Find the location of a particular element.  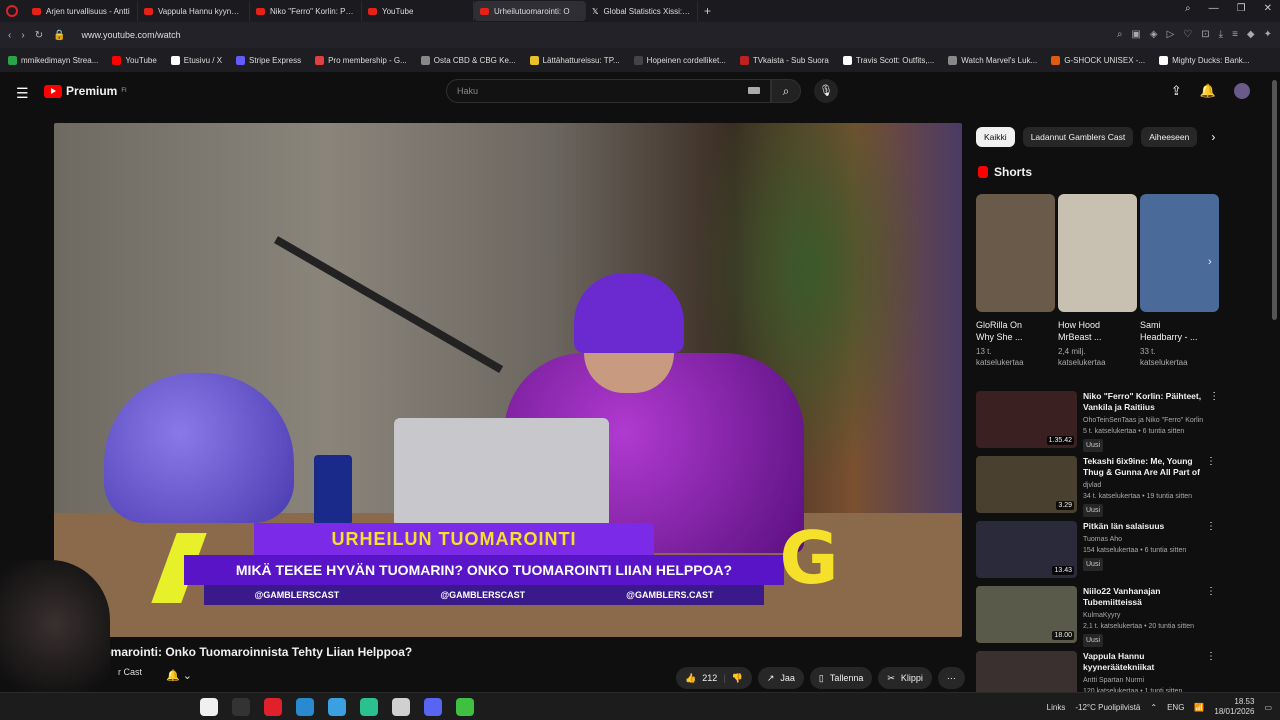

bookmark-item: YouTube is located at coordinates (134, 60).